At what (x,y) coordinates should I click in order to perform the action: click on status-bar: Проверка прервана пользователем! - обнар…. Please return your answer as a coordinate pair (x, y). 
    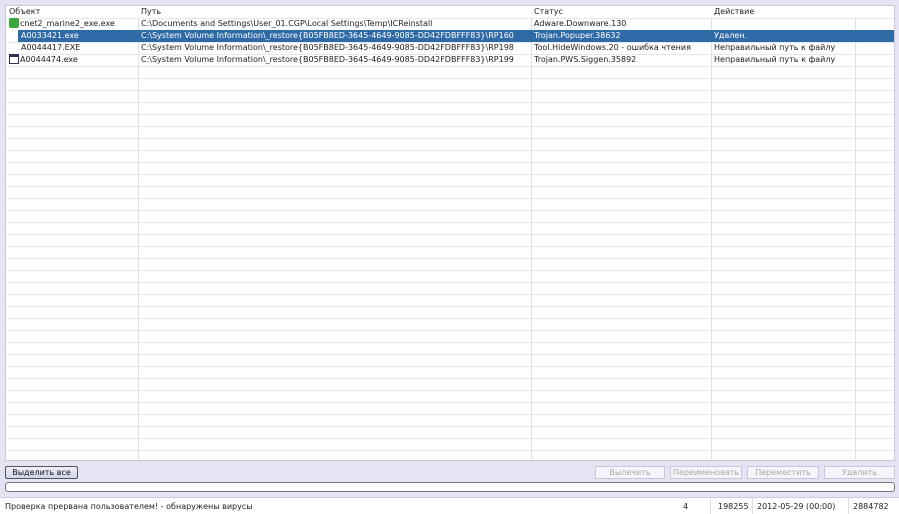
    Looking at the image, I should click on (449, 505).